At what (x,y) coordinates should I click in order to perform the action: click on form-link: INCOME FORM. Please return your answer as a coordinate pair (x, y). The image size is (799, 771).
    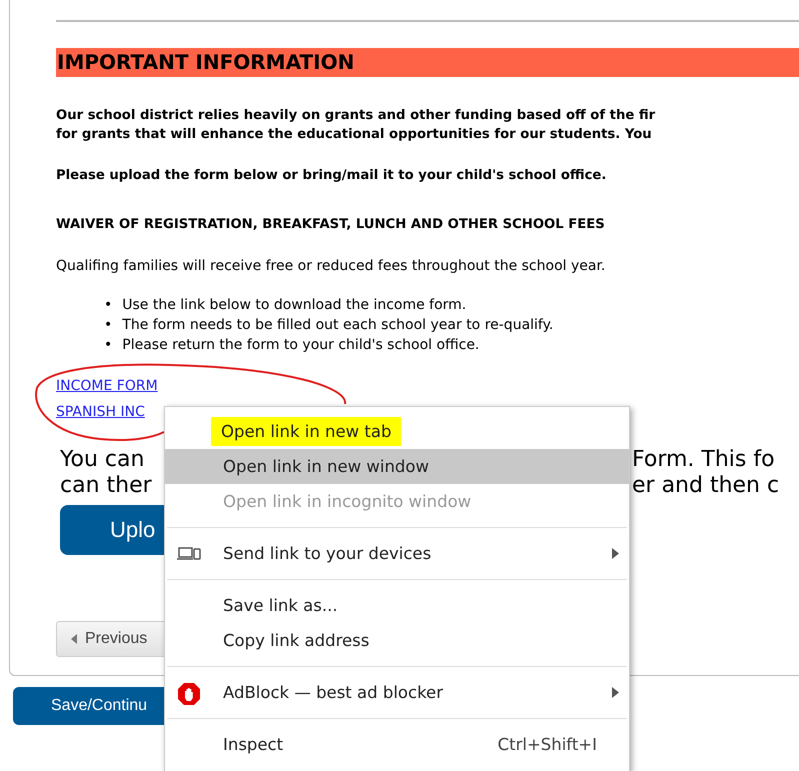
    Looking at the image, I should click on (107, 386).